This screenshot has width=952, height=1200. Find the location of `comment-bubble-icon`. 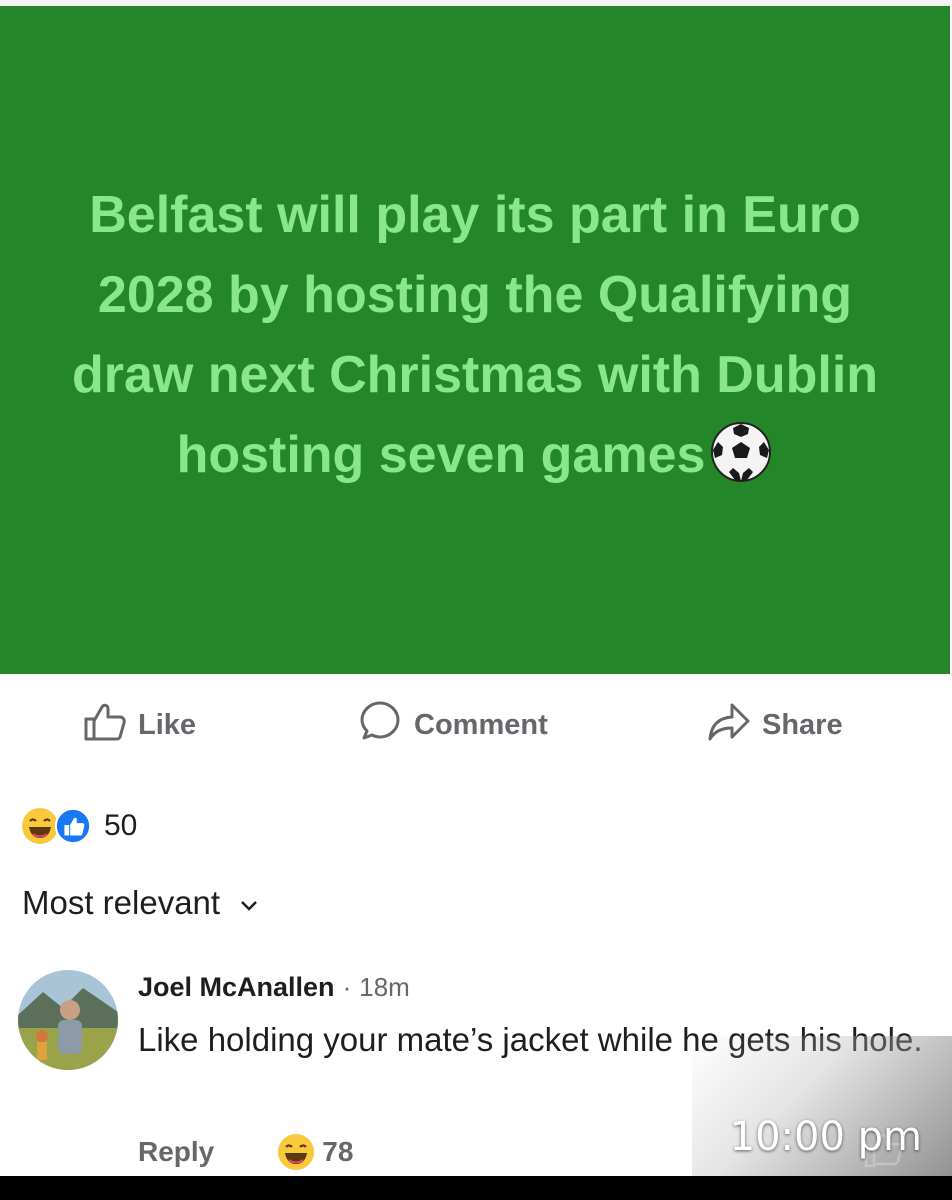

comment-bubble-icon is located at coordinates (380, 725).